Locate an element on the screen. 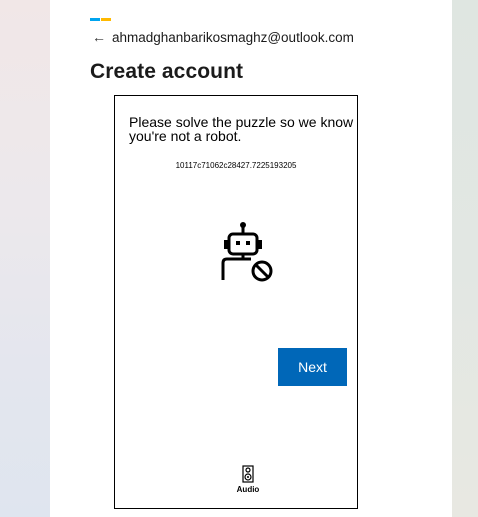 The height and width of the screenshot is (517, 478). background-right-panel is located at coordinates (465, 258).